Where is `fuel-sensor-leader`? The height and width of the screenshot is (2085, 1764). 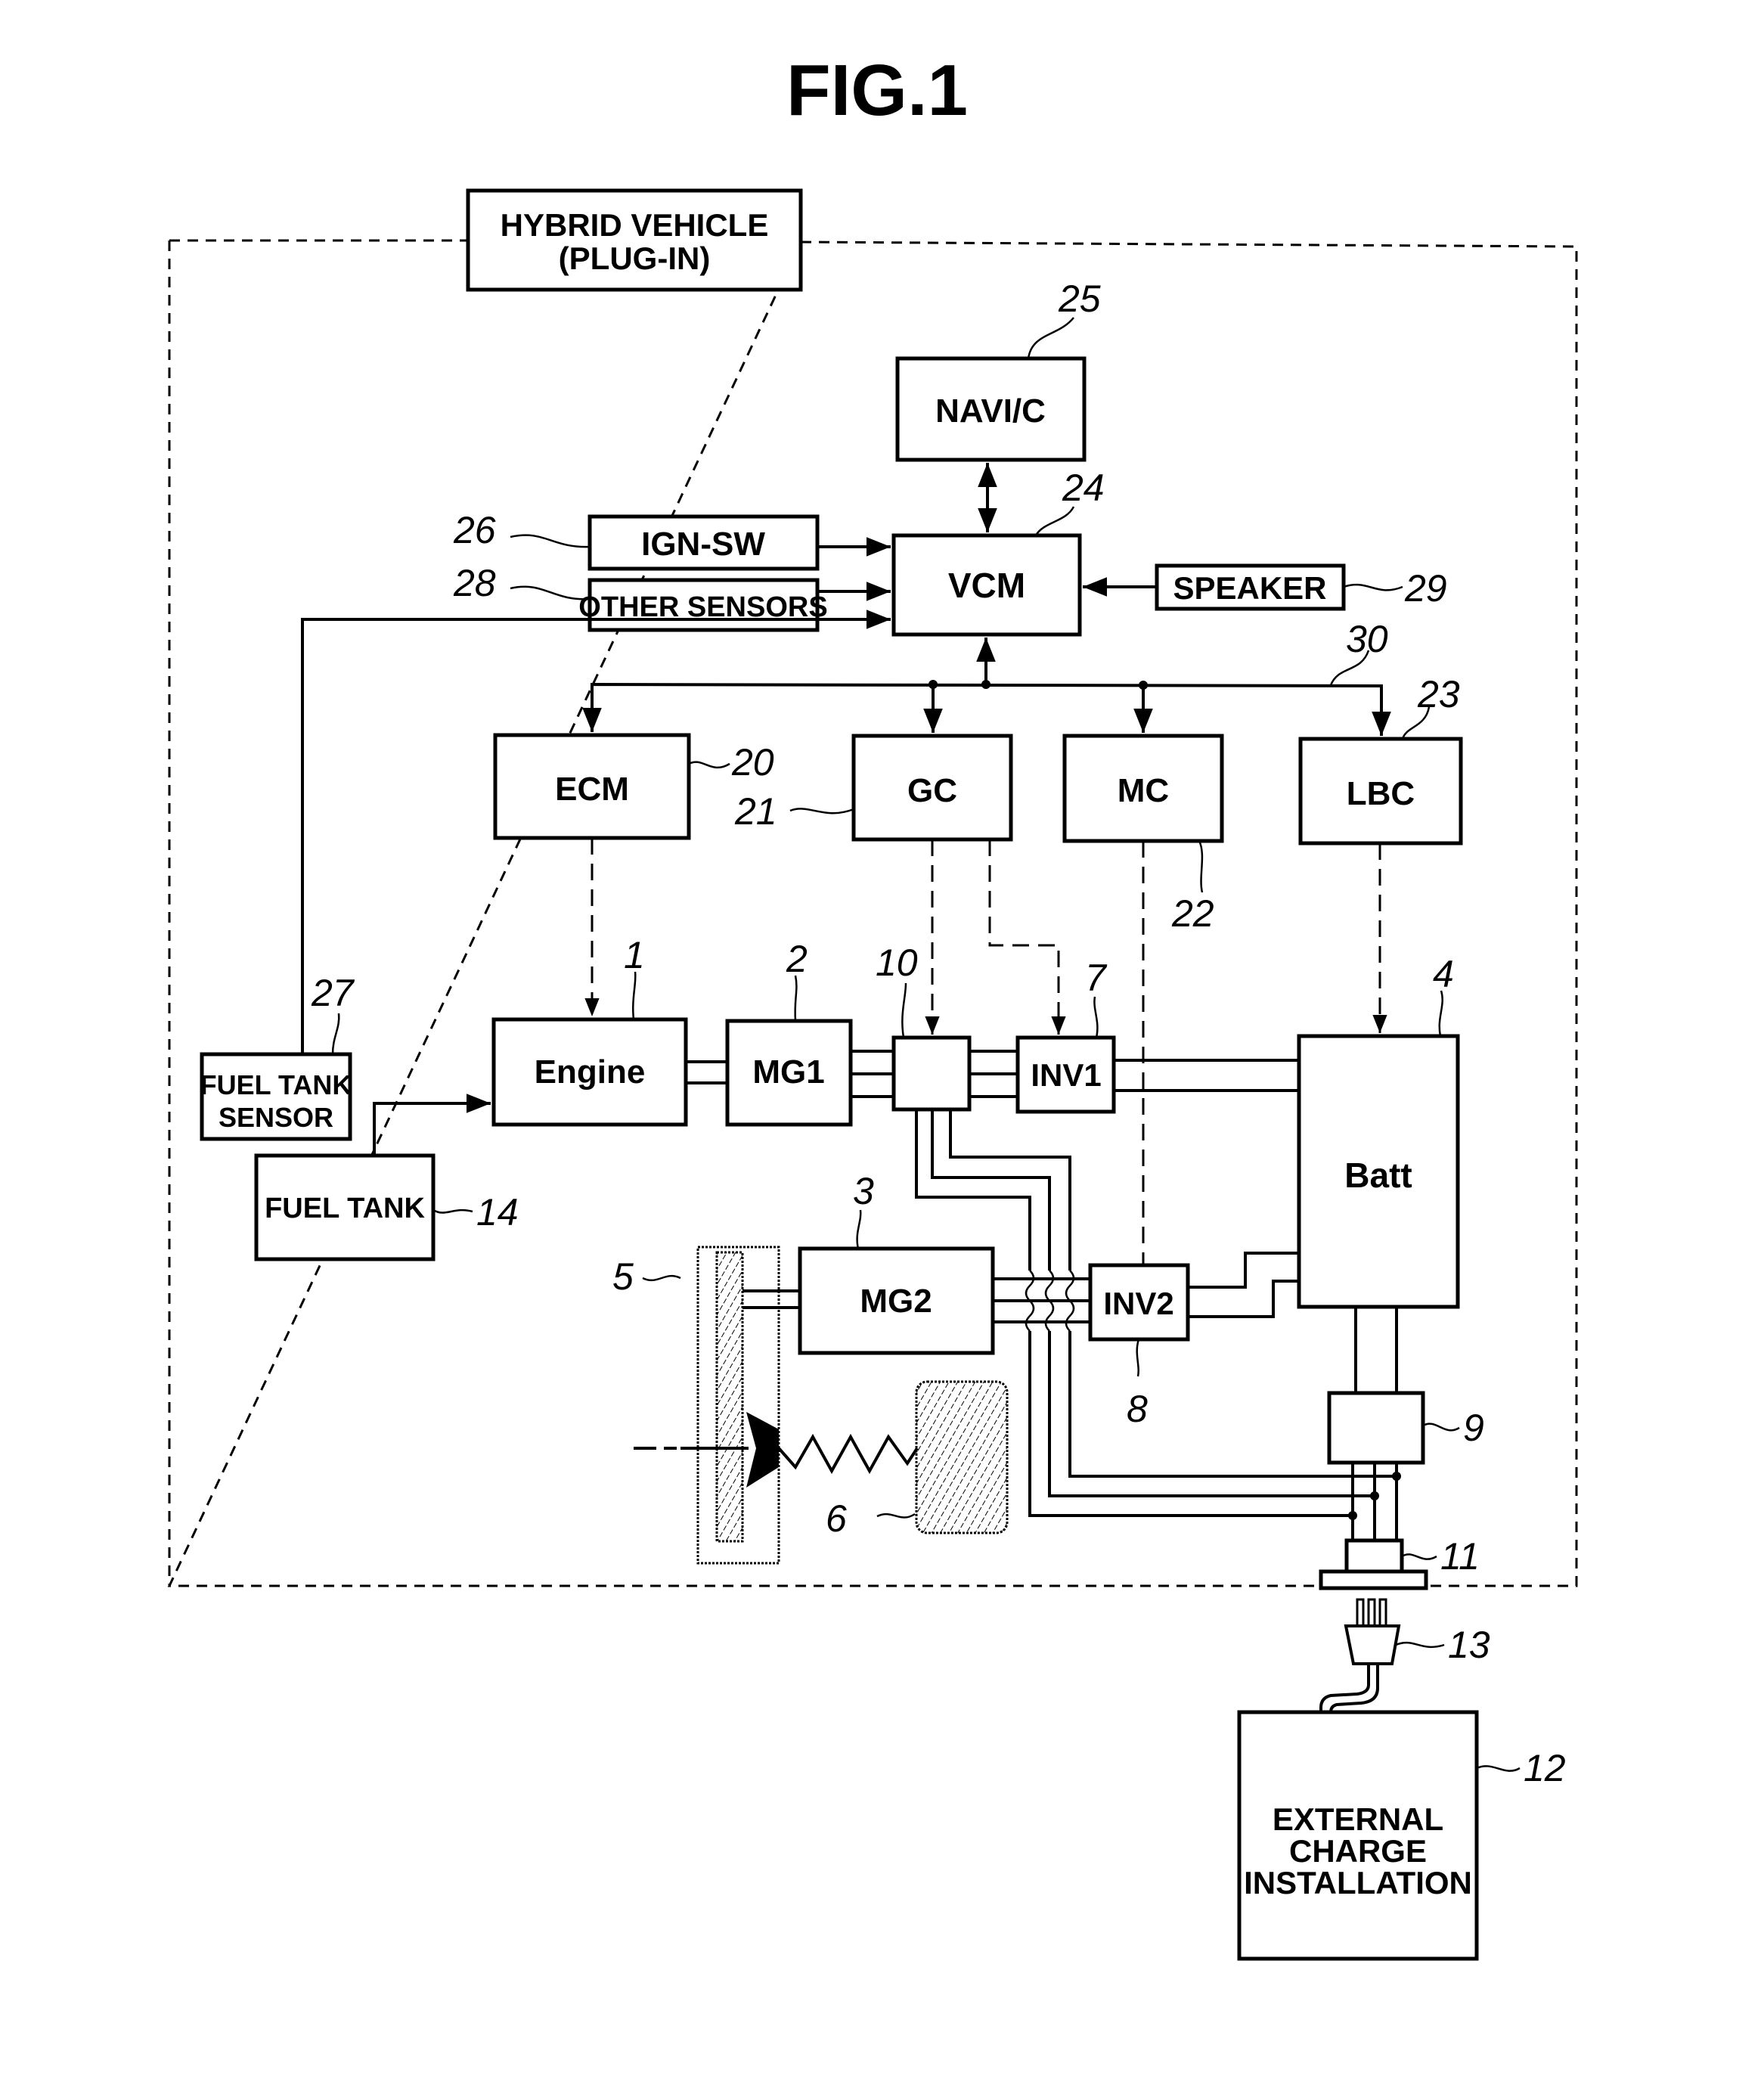 fuel-sensor-leader is located at coordinates (335, 1034).